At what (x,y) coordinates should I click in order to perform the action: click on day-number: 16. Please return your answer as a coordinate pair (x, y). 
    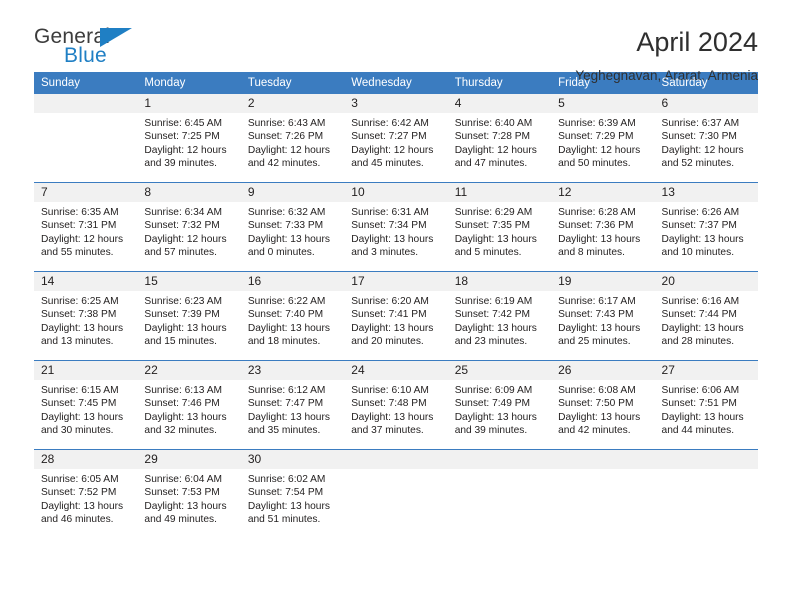
    Looking at the image, I should click on (292, 281).